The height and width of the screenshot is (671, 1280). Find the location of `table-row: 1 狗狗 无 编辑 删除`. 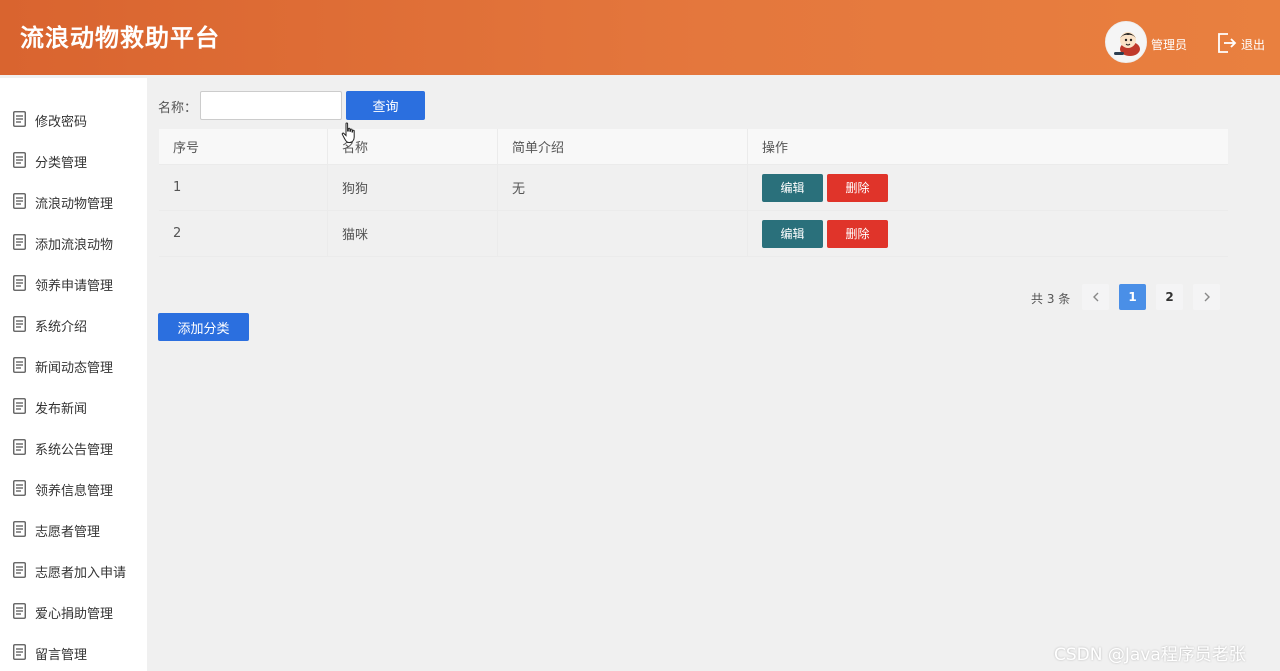

table-row: 1 狗狗 无 编辑 删除 is located at coordinates (693, 188).